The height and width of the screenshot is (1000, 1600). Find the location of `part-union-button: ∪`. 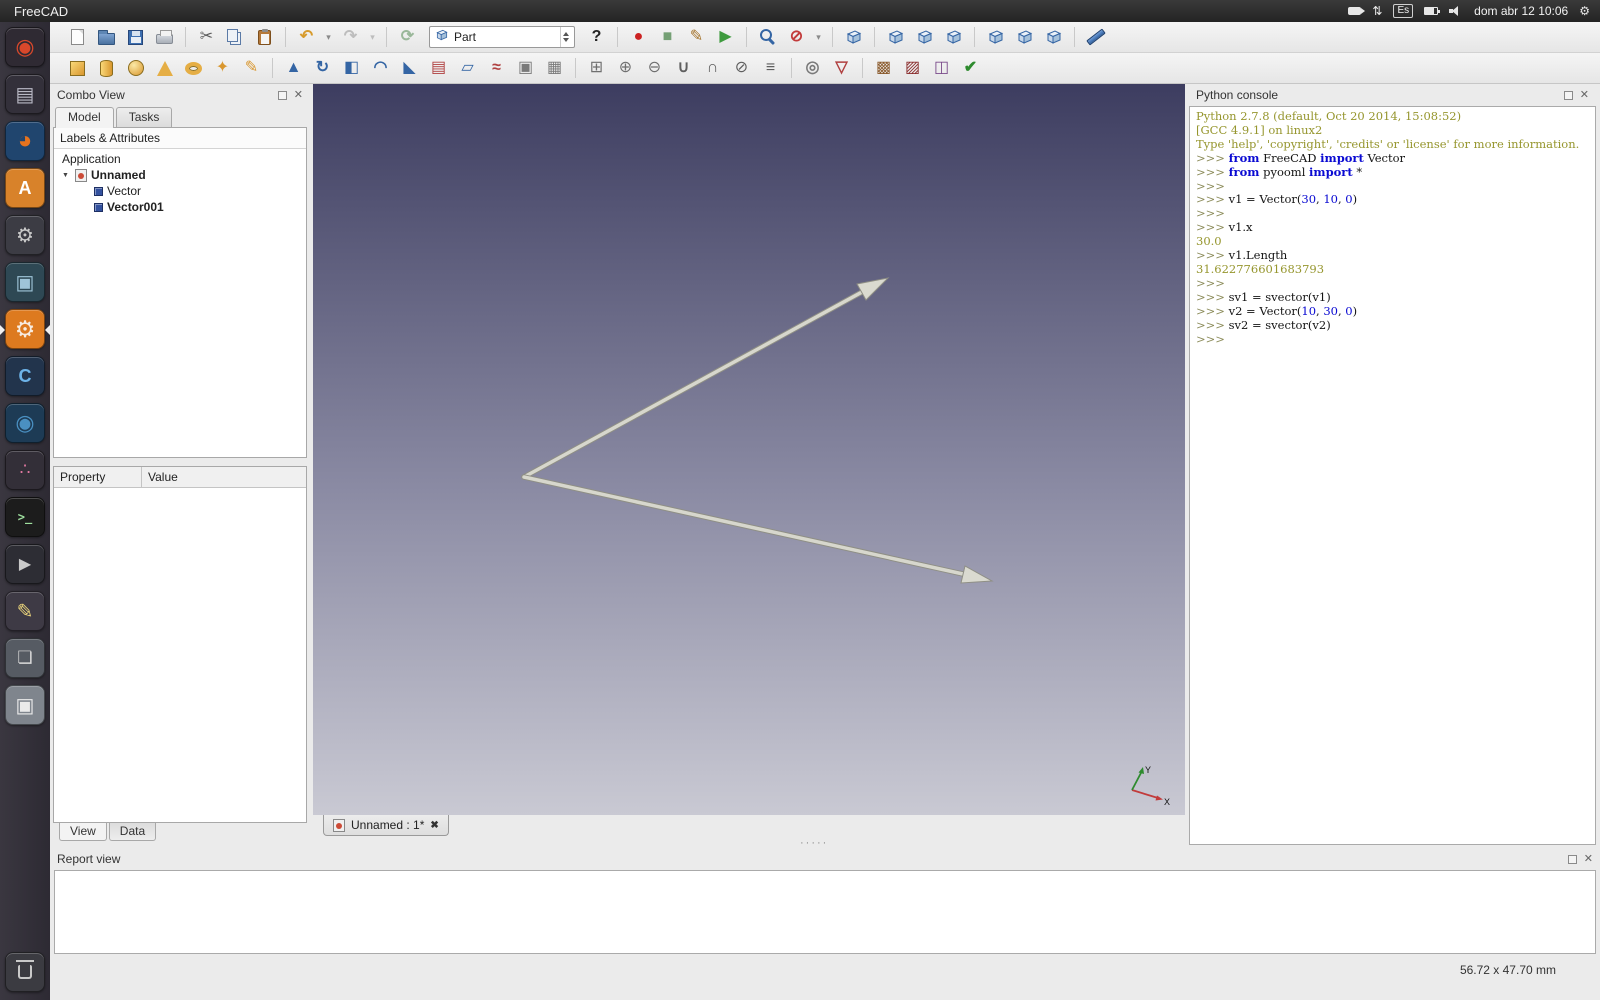

part-union-button: ∪ is located at coordinates (683, 68).